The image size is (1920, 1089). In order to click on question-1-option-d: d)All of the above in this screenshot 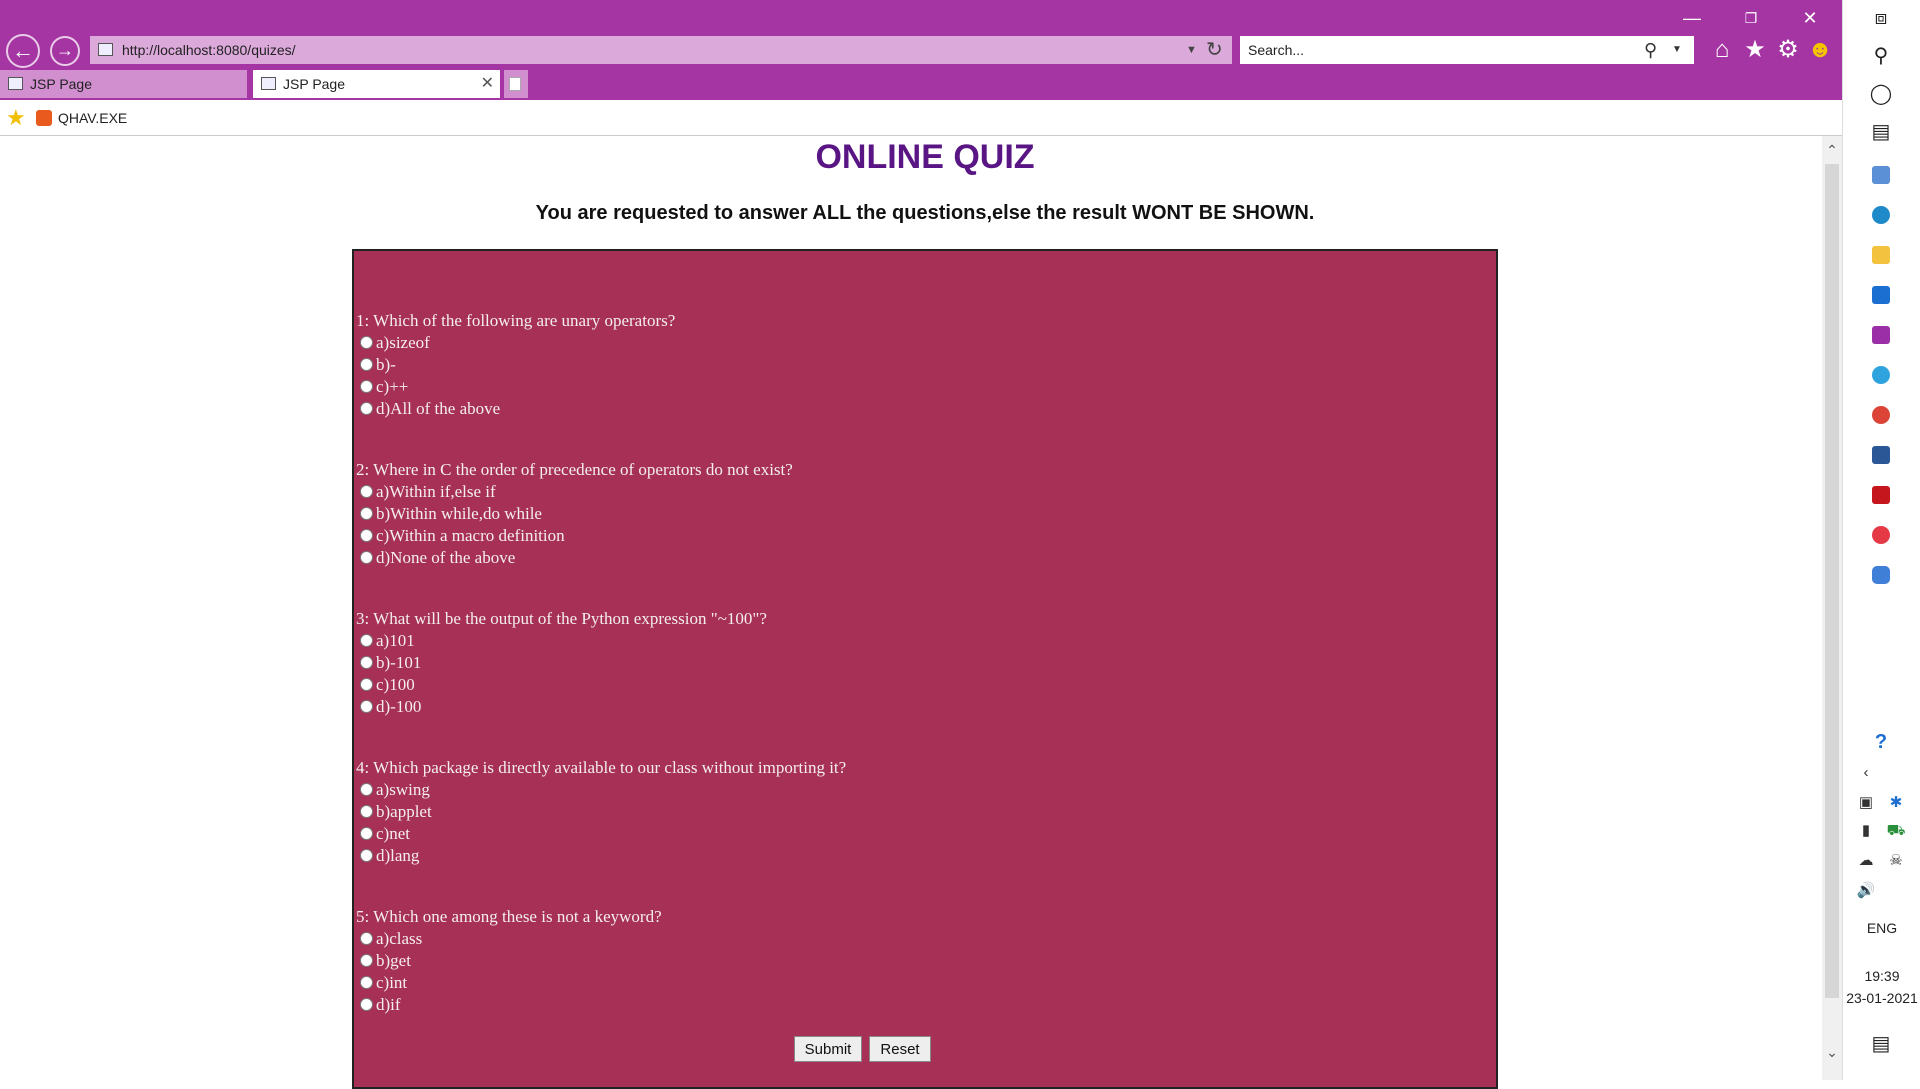, I will do `click(430, 409)`.